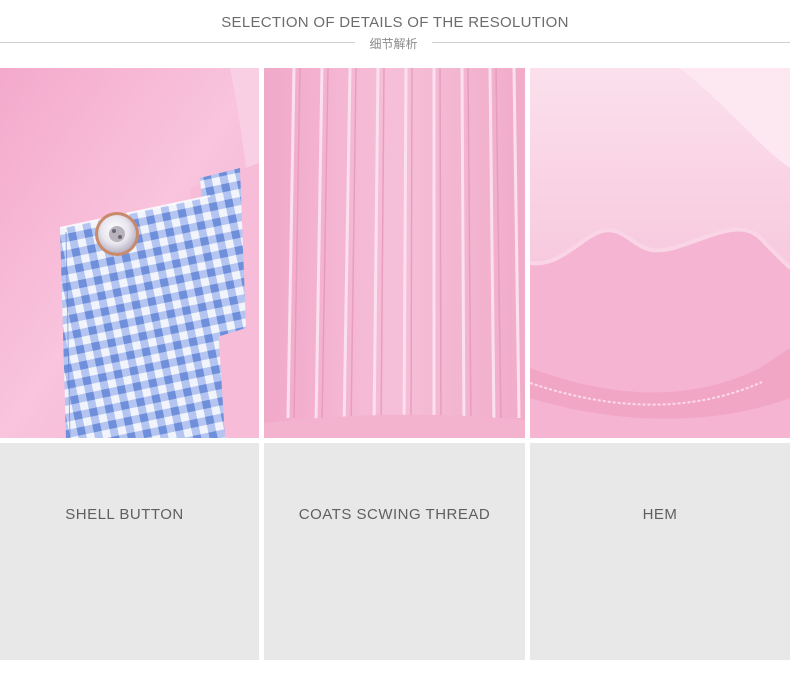 Image resolution: width=790 pixels, height=681 pixels. Describe the element at coordinates (129, 551) in the screenshot. I see `detail-label-box-shell-button: SHELL BUTTON` at that location.